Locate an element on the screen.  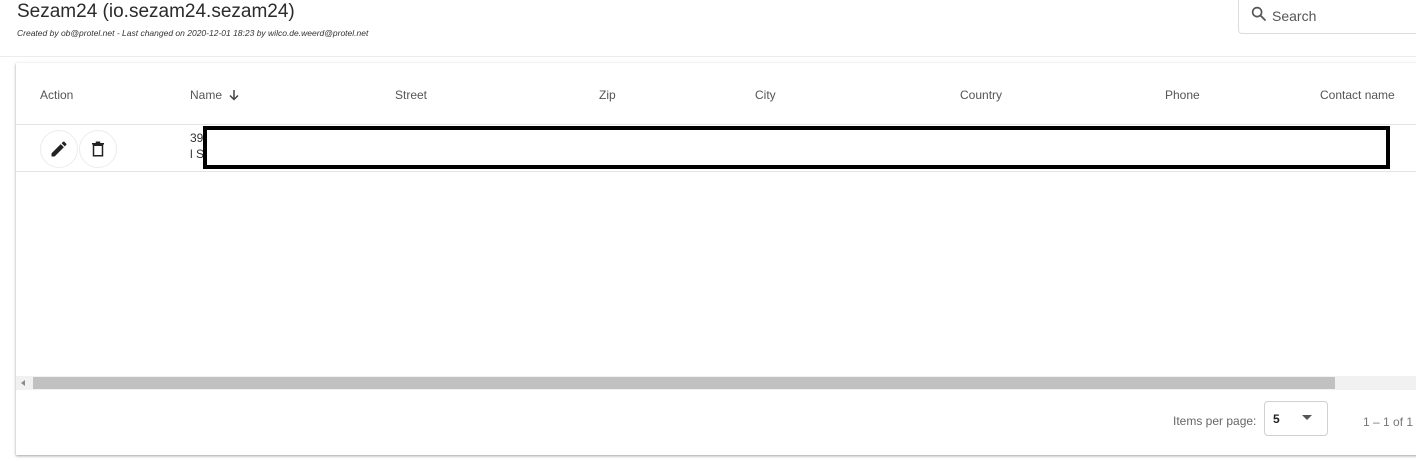
column-header-name: Name is located at coordinates (215, 95).